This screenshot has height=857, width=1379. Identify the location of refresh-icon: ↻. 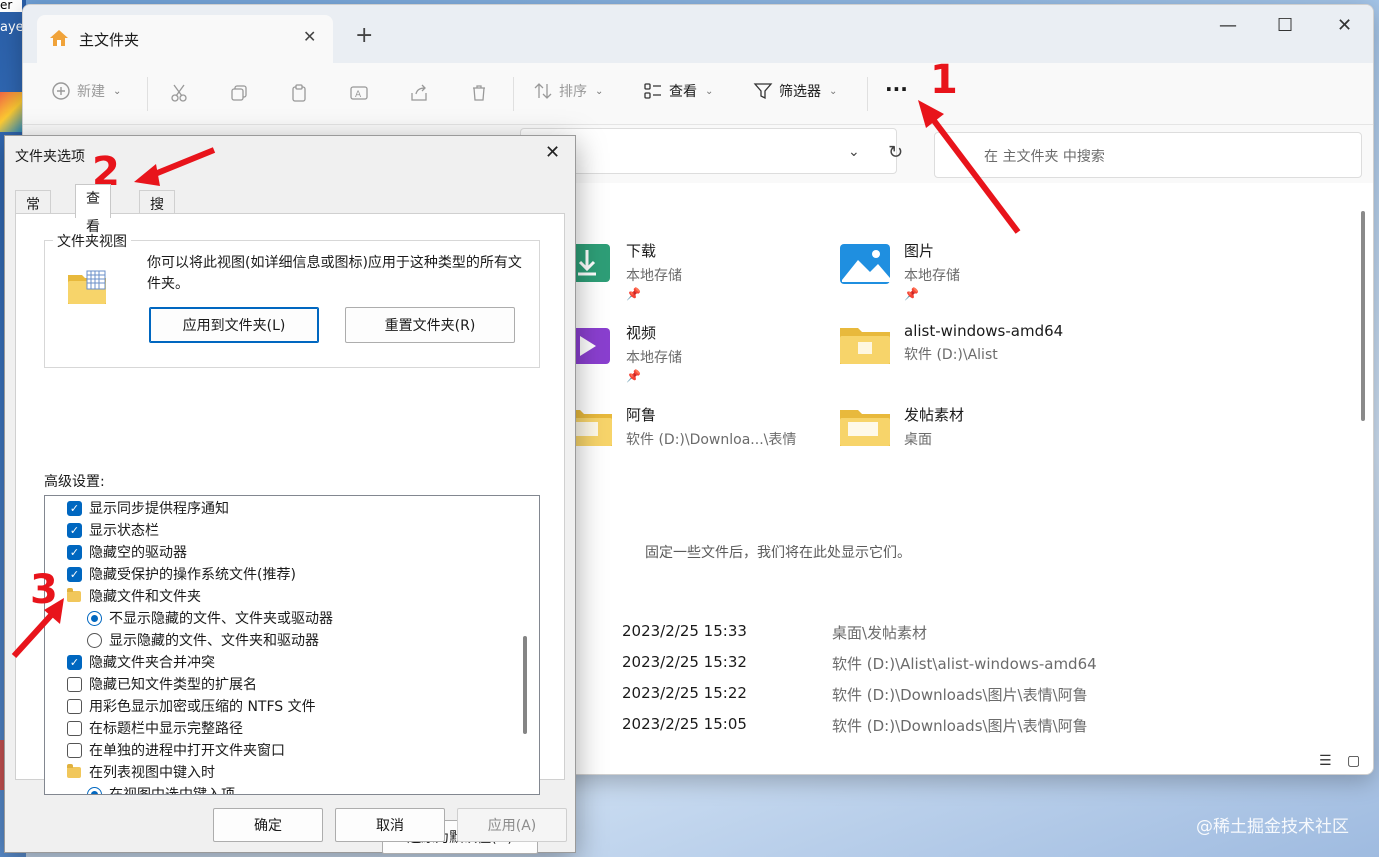
(895, 152).